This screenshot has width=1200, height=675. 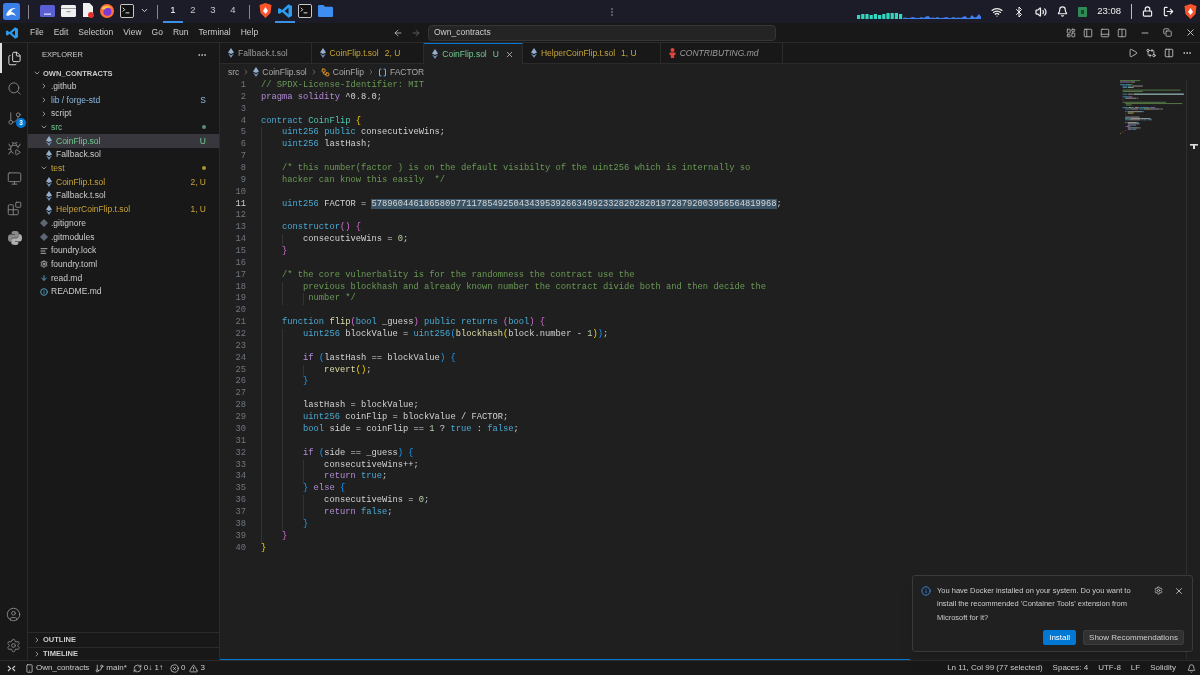 What do you see at coordinates (213, 11) in the screenshot?
I see `workspace-button: 3` at bounding box center [213, 11].